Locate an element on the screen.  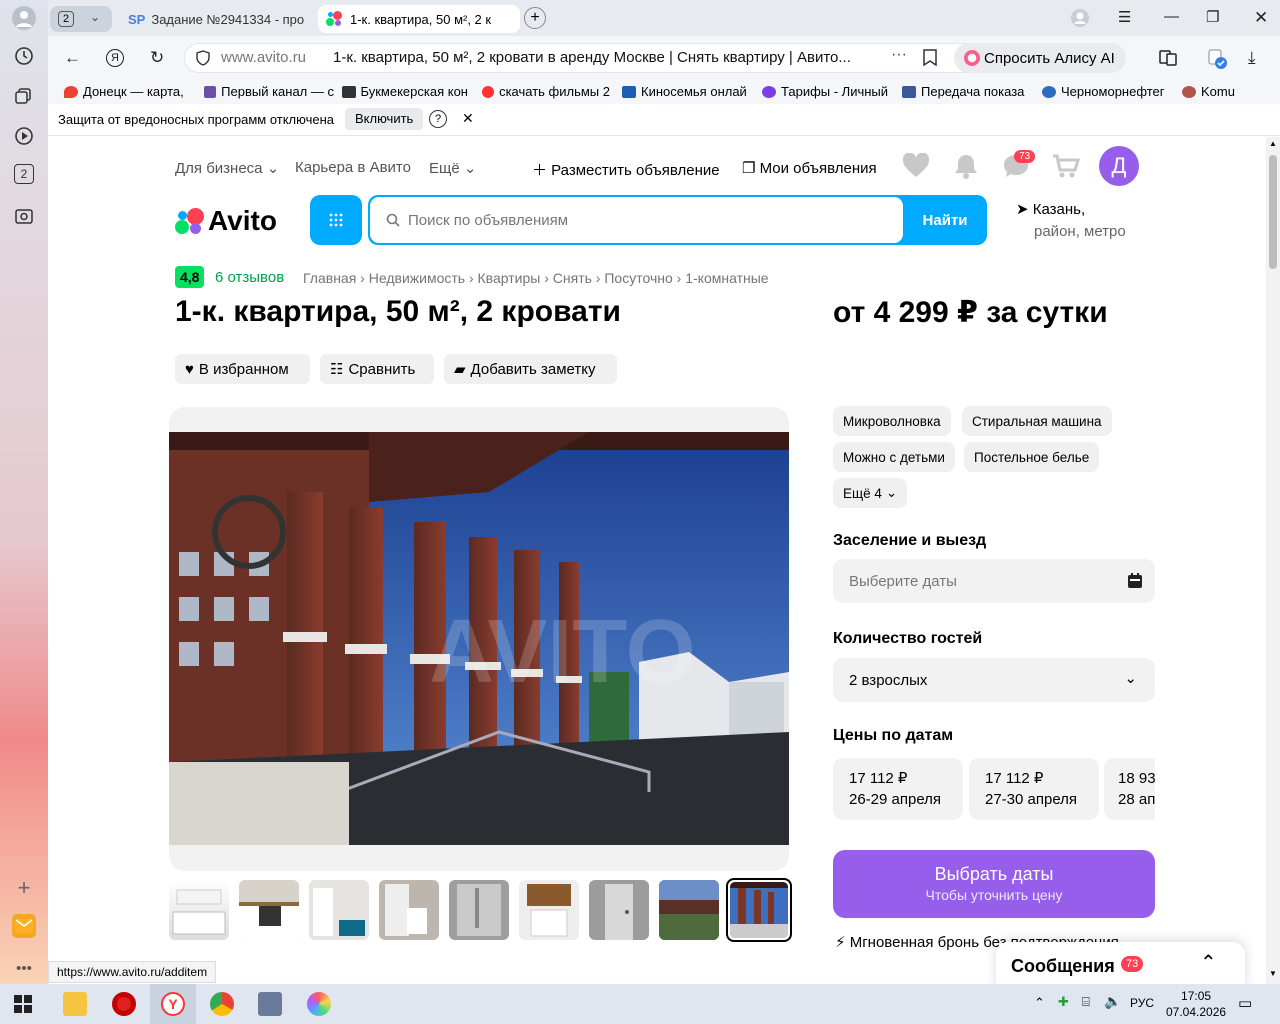
favorite-button: ♥ В избранном is located at coordinates (242, 369).